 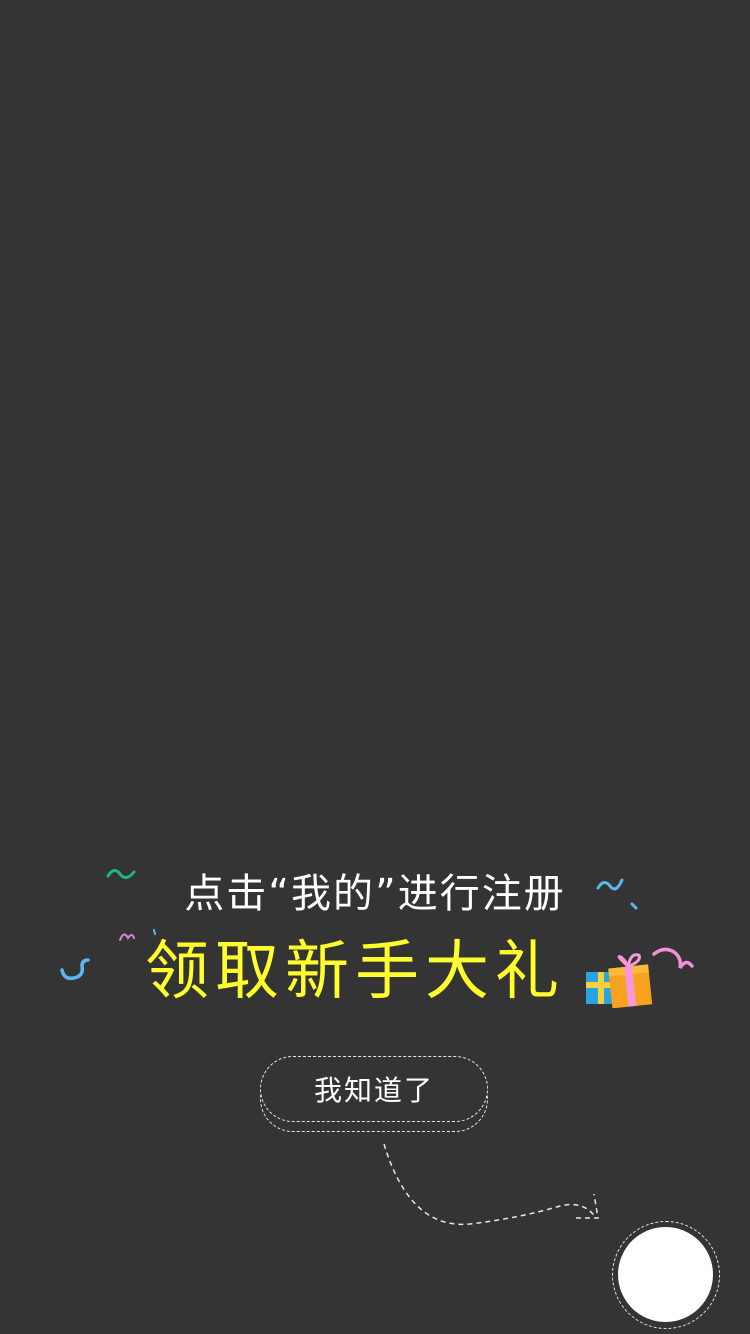 What do you see at coordinates (375, 894) in the screenshot?
I see `register-hint-text: 点击“我的”进行注册` at bounding box center [375, 894].